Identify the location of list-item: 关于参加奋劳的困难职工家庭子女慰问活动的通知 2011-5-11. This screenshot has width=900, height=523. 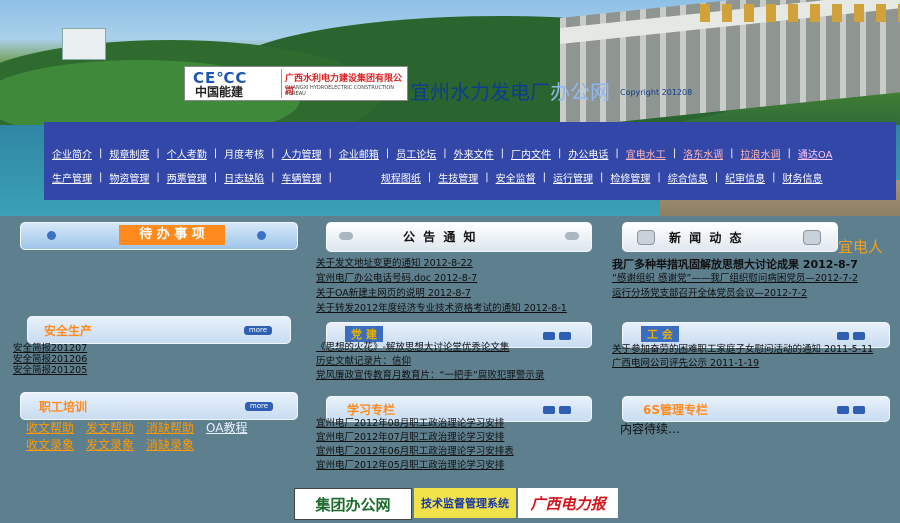
(742, 350).